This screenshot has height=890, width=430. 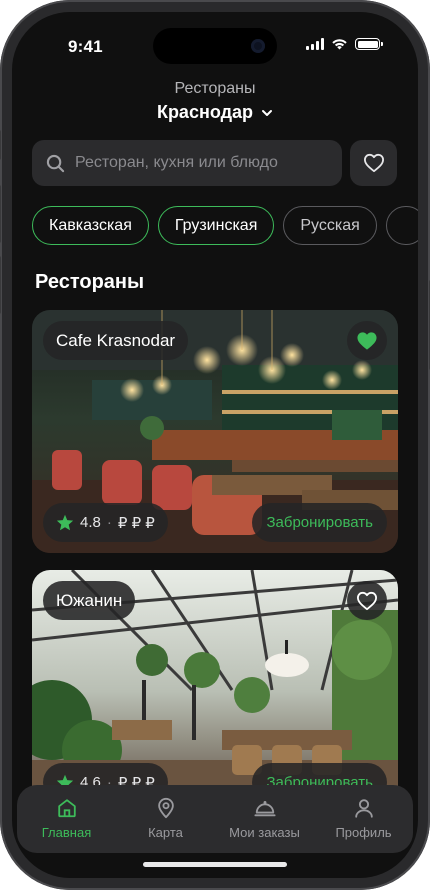 What do you see at coordinates (89, 600) in the screenshot?
I see `restaurant-name: Южанин` at bounding box center [89, 600].